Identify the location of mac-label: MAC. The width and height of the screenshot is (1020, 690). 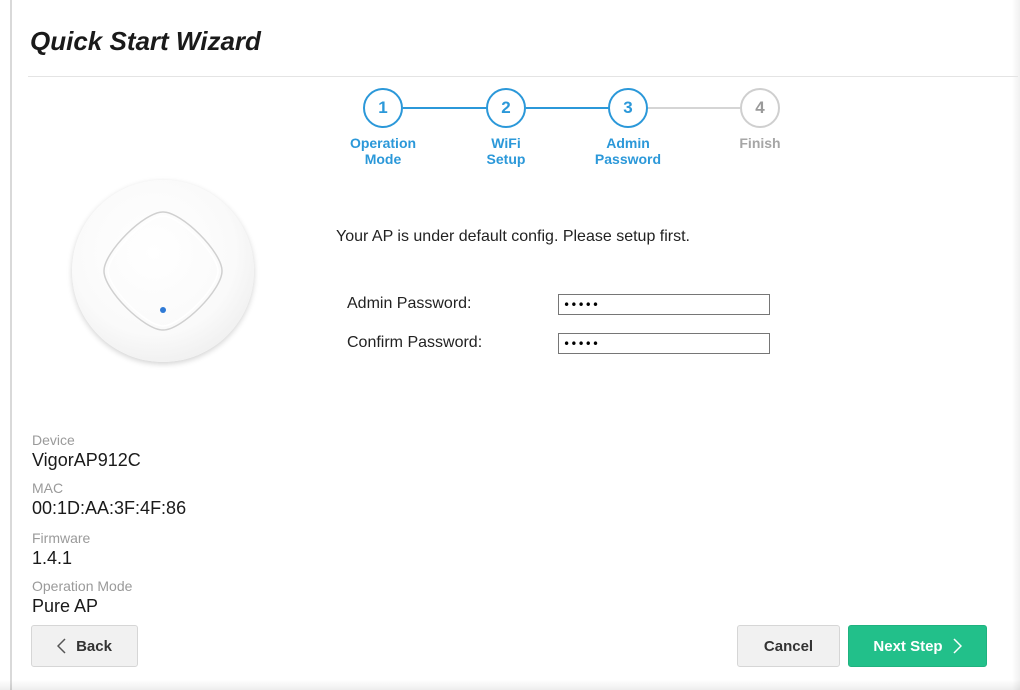
(48, 488).